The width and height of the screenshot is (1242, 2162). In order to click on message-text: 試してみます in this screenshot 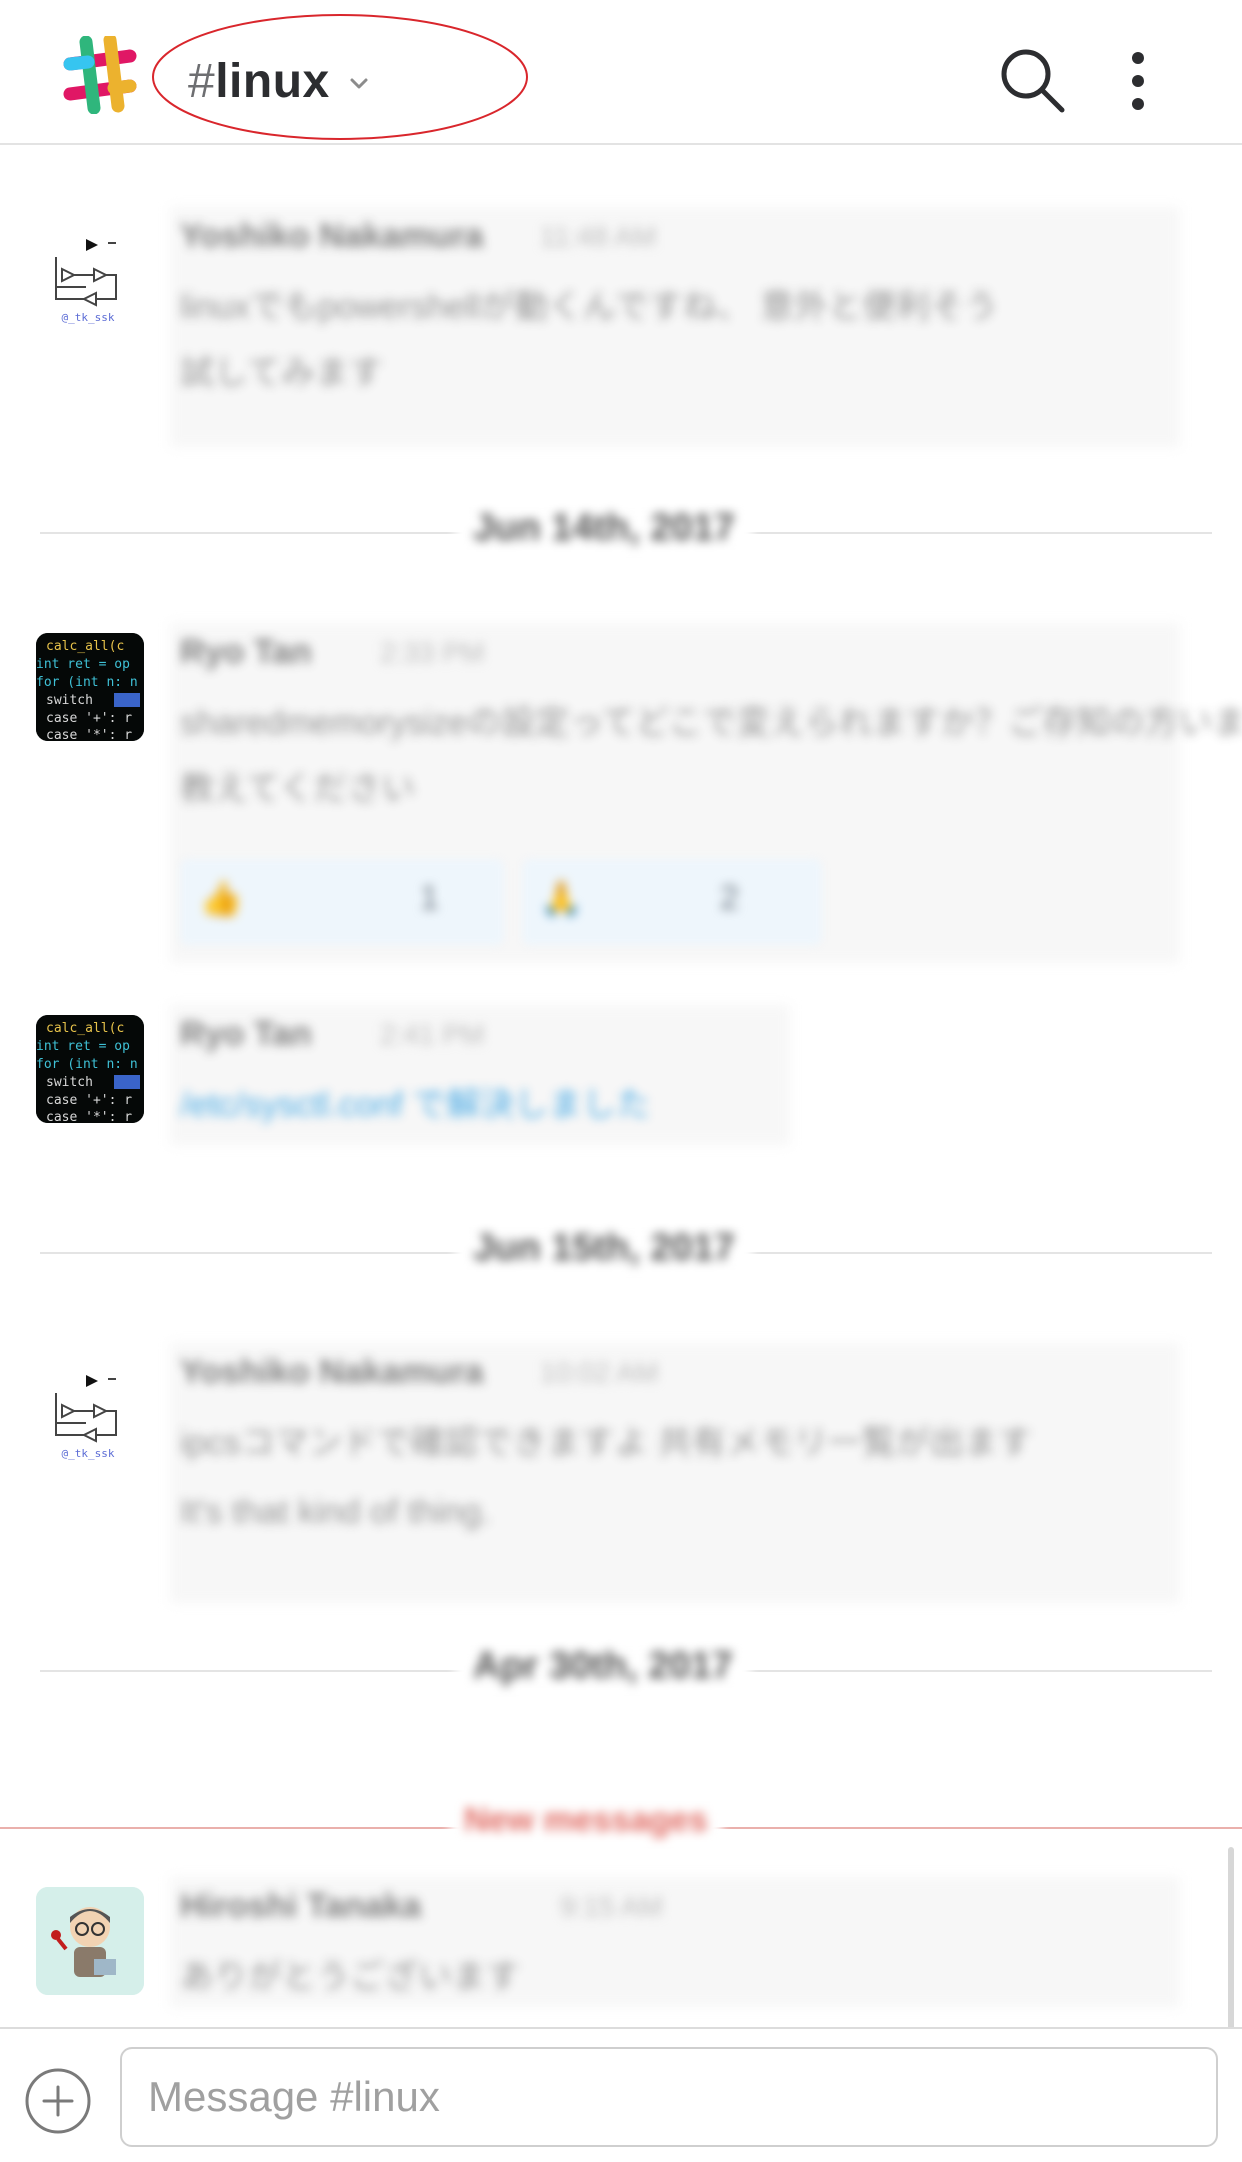, I will do `click(281, 373)`.